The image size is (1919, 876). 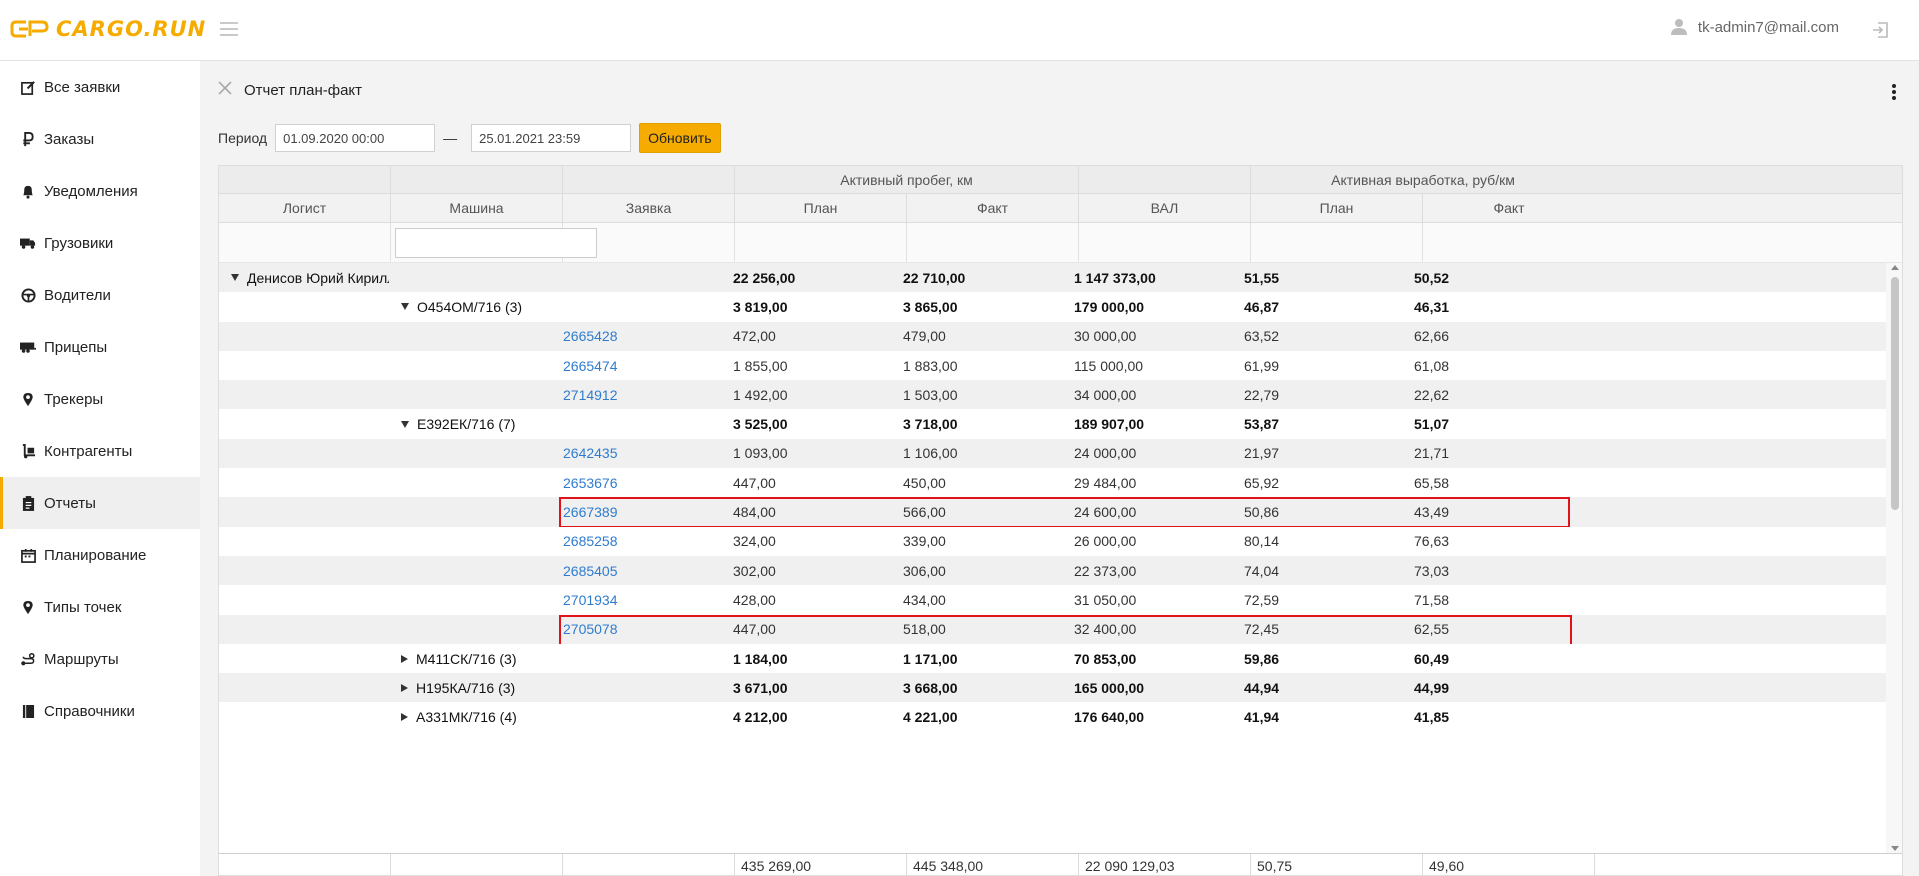 I want to click on sidebar-item-label: Типы точек, so click(x=83, y=607).